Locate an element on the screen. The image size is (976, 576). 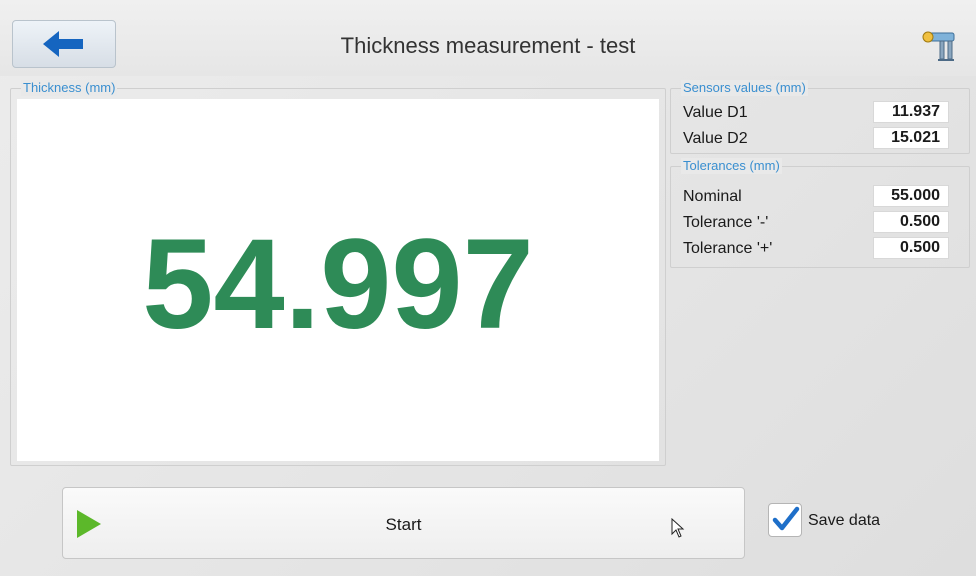
sensor-row-d1: Value D1 11.937 is located at coordinates (820, 113).